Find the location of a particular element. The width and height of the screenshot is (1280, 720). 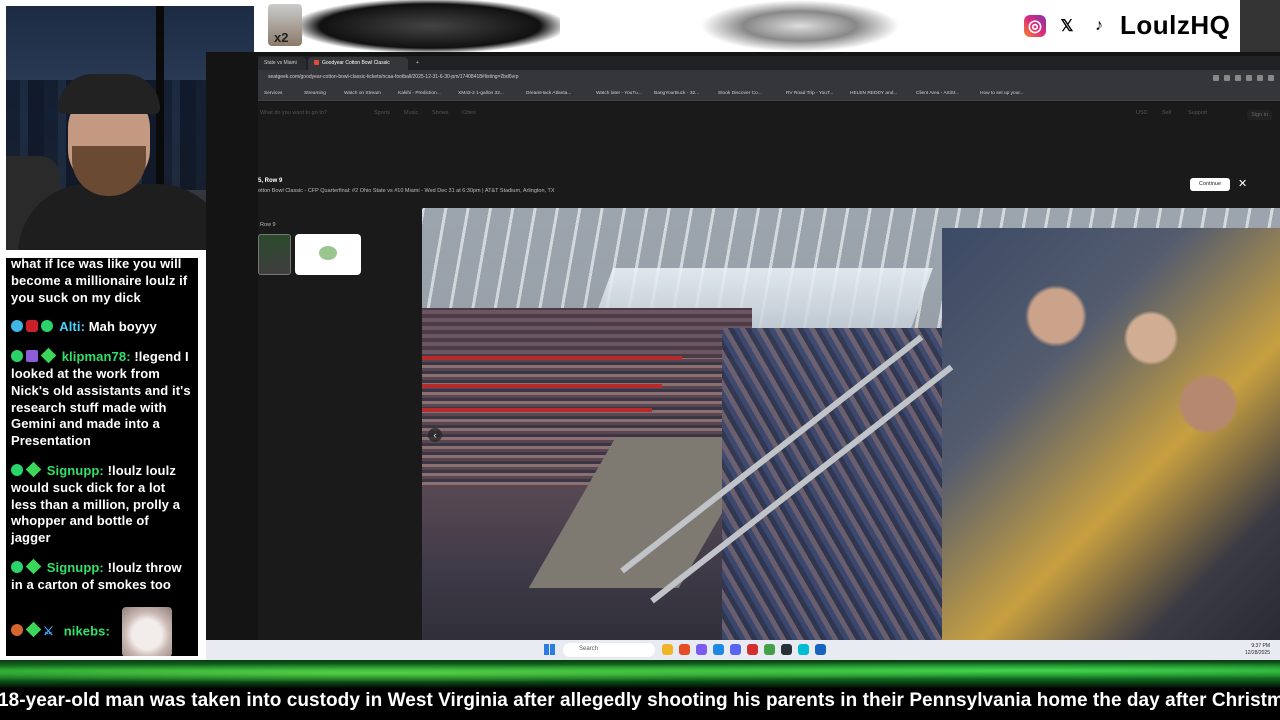

windows-taskbar: Search 9:37 PM 12/28/2025 is located at coordinates (743, 650).